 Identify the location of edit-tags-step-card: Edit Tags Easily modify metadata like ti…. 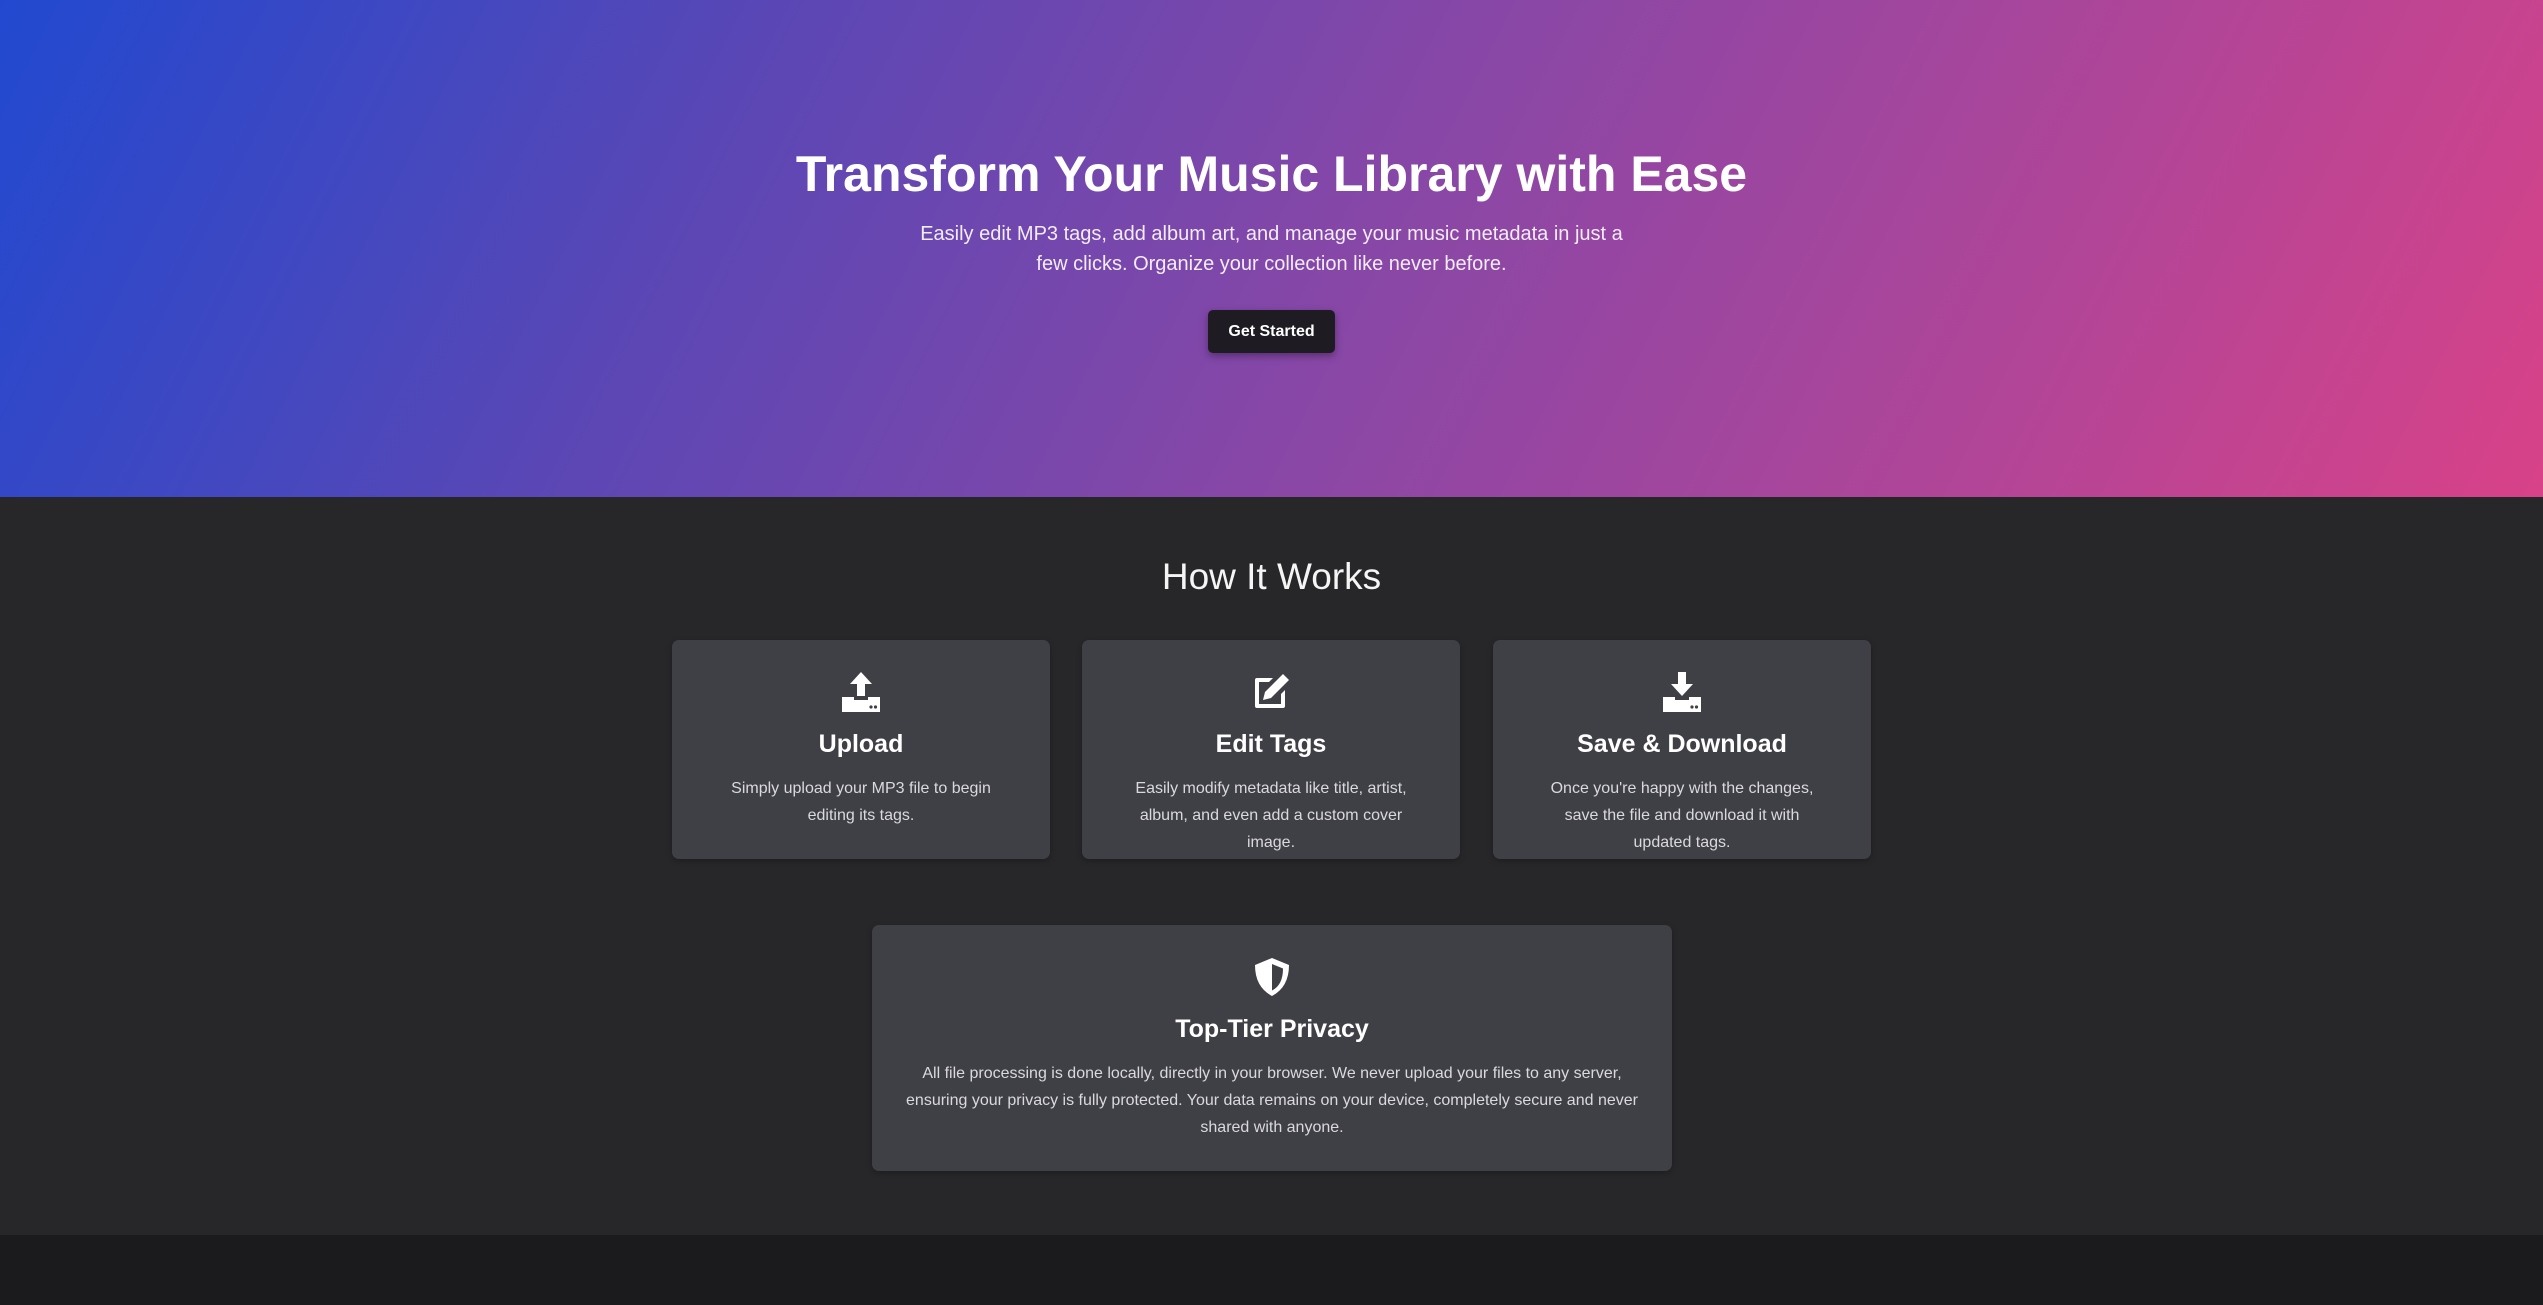
(1271, 749).